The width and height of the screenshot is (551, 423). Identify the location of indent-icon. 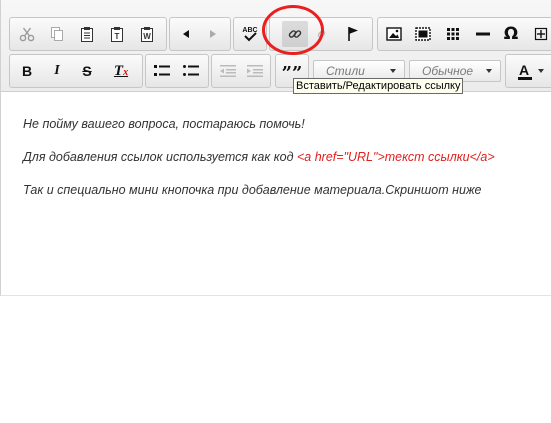
(255, 71).